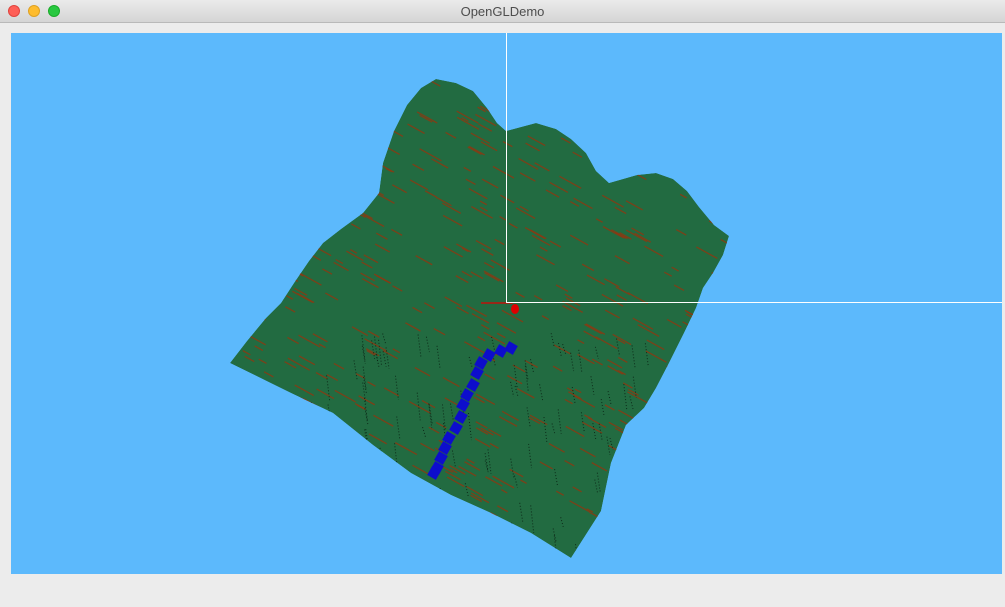 Image resolution: width=1005 pixels, height=607 pixels. I want to click on window-title: OpenGLDemo, so click(502, 11).